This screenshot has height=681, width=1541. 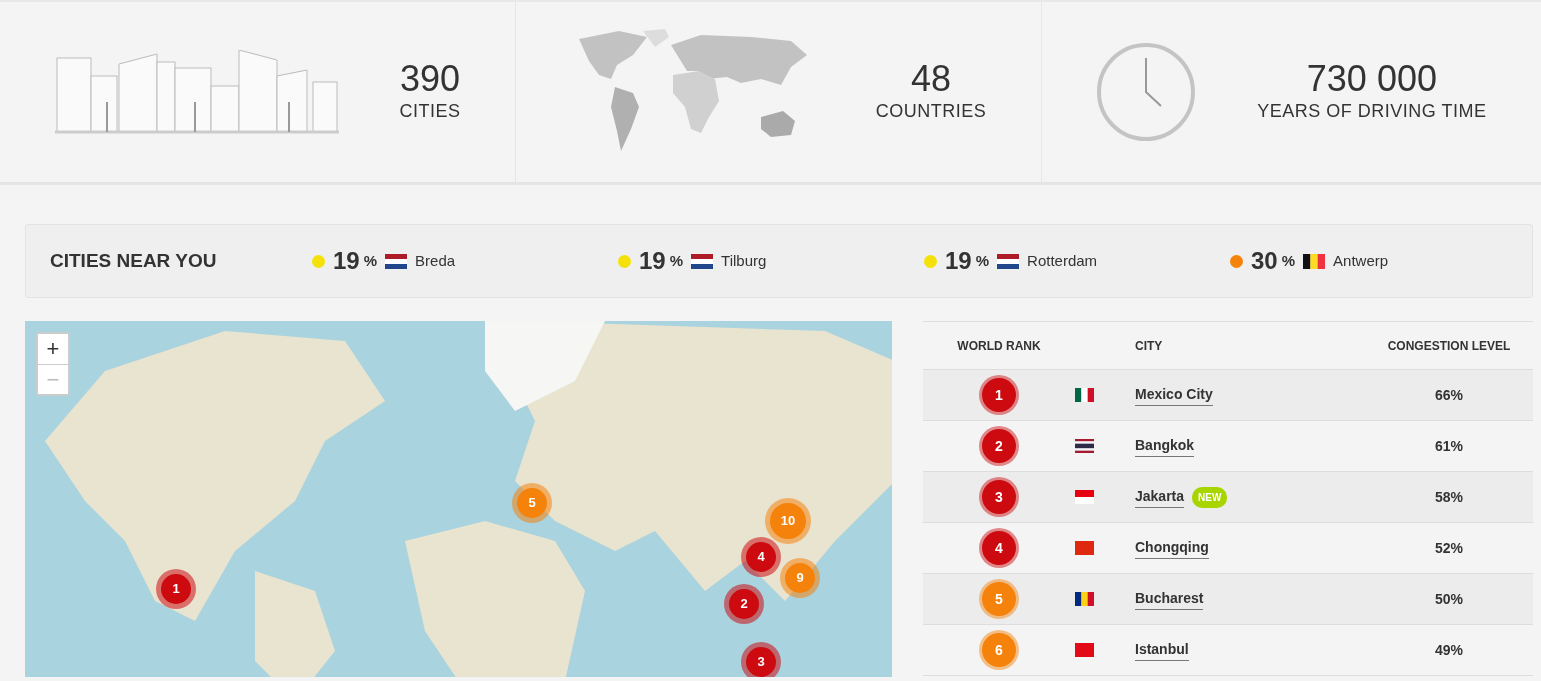 I want to click on congestion-level: 66%, so click(x=1449, y=395).